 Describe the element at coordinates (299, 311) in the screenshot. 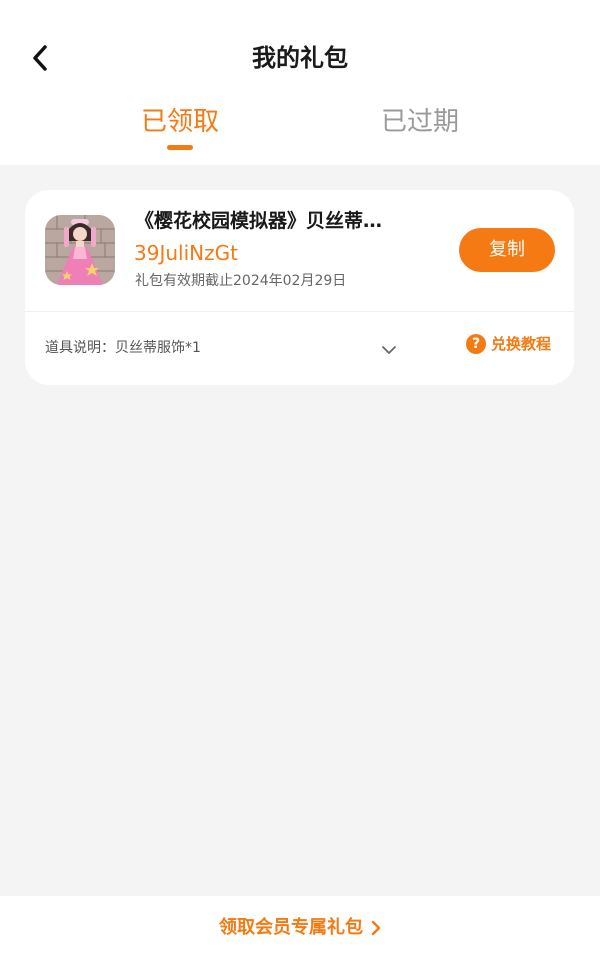

I see `divider` at that location.